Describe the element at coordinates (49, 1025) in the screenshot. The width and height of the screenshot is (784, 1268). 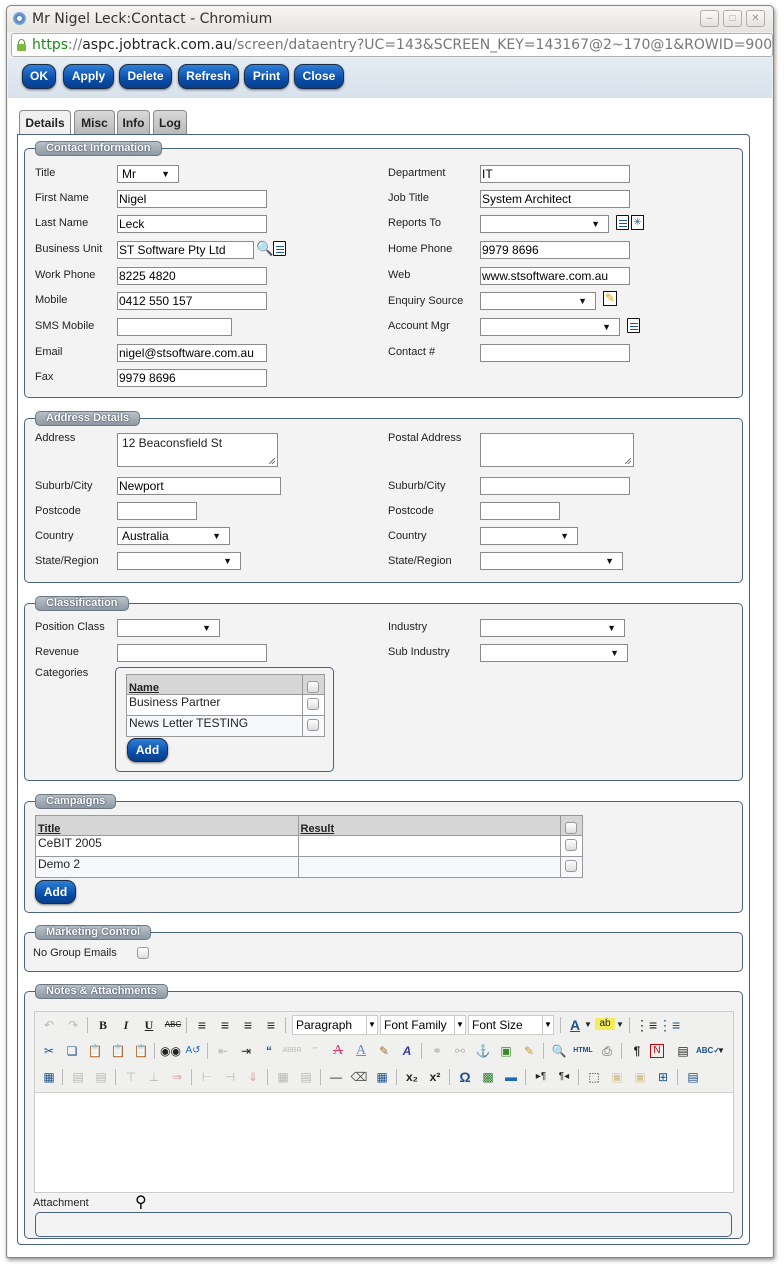
I see `undo-icon: ↶` at that location.